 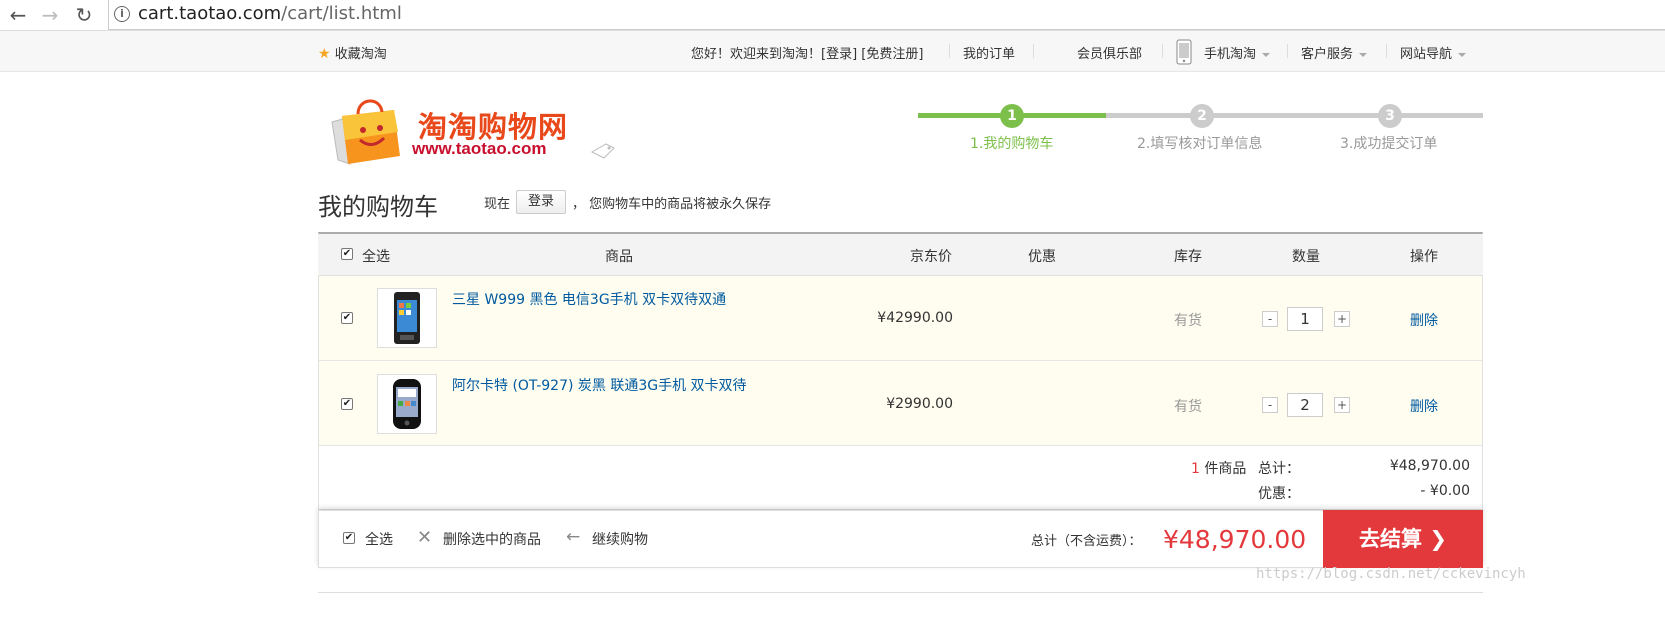 What do you see at coordinates (599, 385) in the screenshot?
I see `product-name-link: 阿尔卡特 (OT-927) 炭黑 联通3G手机 双卡双待` at bounding box center [599, 385].